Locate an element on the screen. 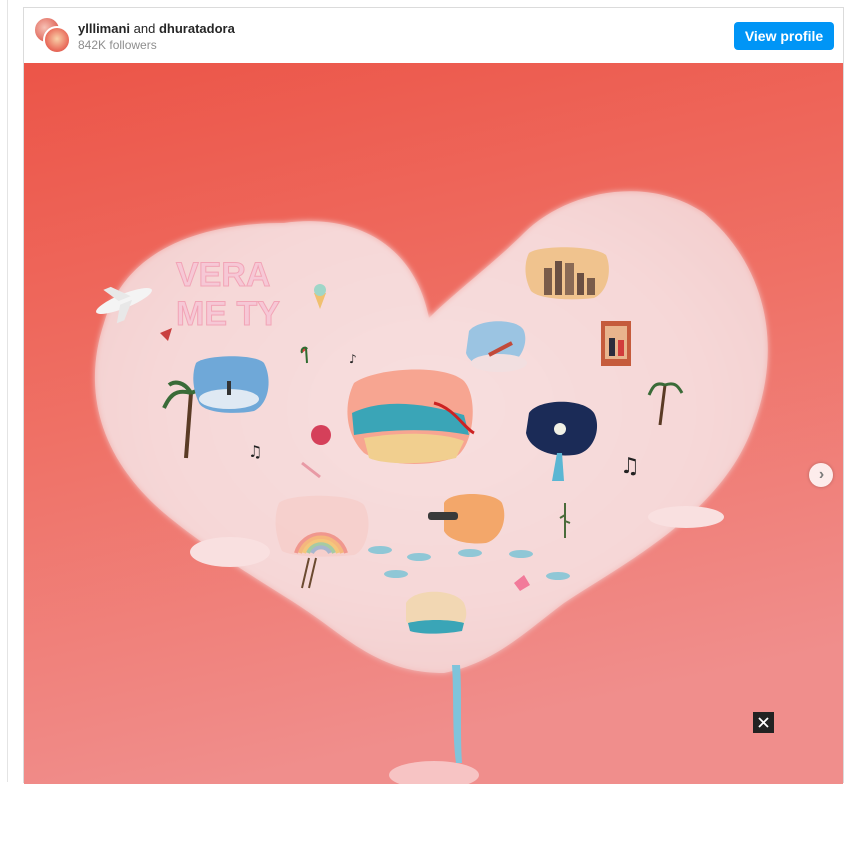  close-icon is located at coordinates (763, 722).